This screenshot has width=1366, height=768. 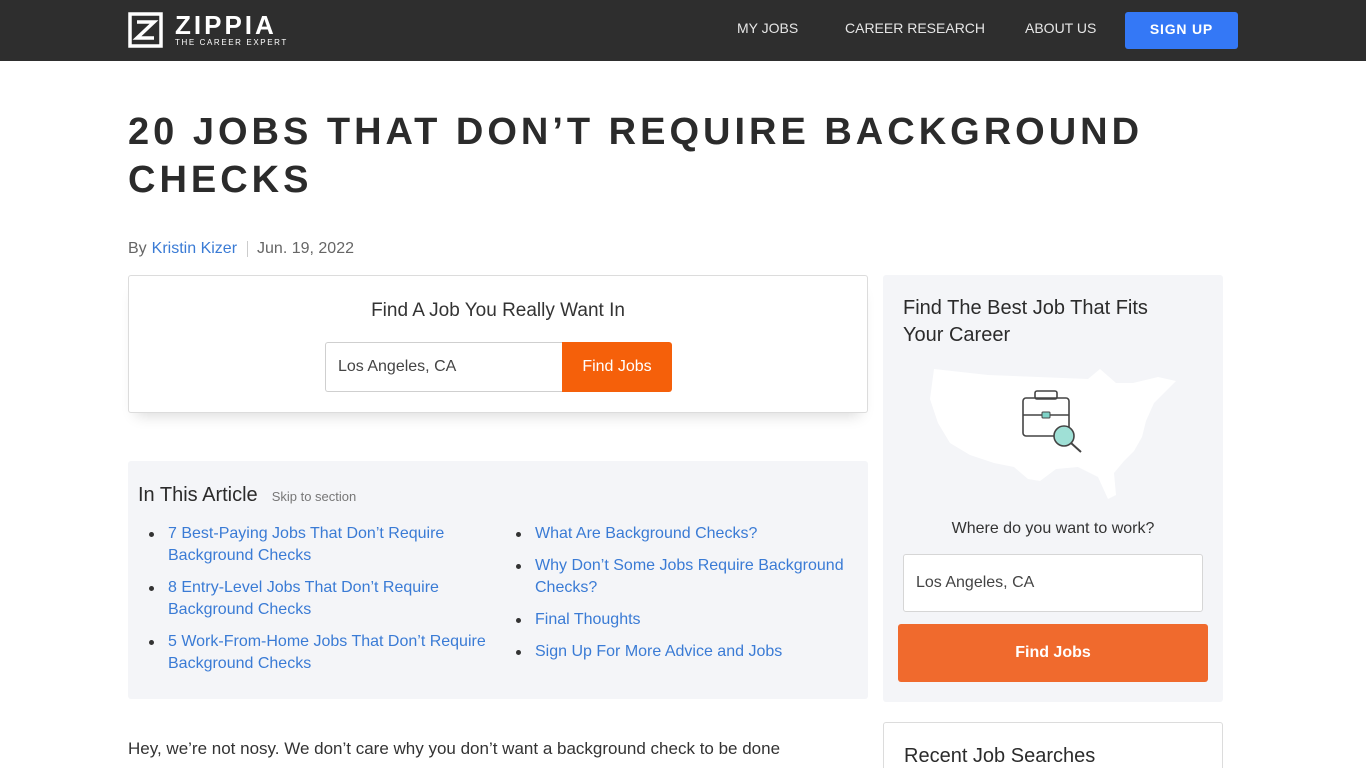 What do you see at coordinates (767, 28) in the screenshot?
I see `nav-my-jobs: MY JOBS` at bounding box center [767, 28].